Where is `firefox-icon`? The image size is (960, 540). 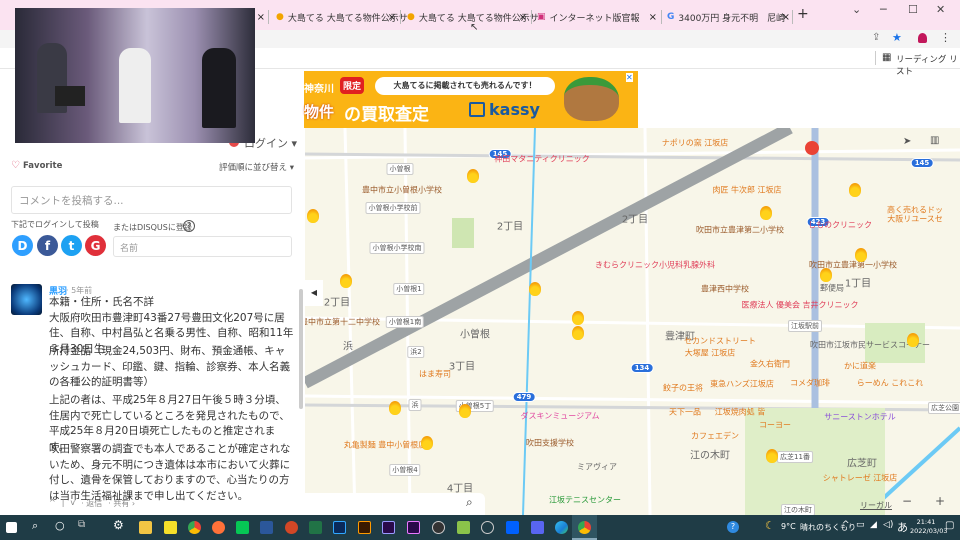 firefox-icon is located at coordinates (218, 527).